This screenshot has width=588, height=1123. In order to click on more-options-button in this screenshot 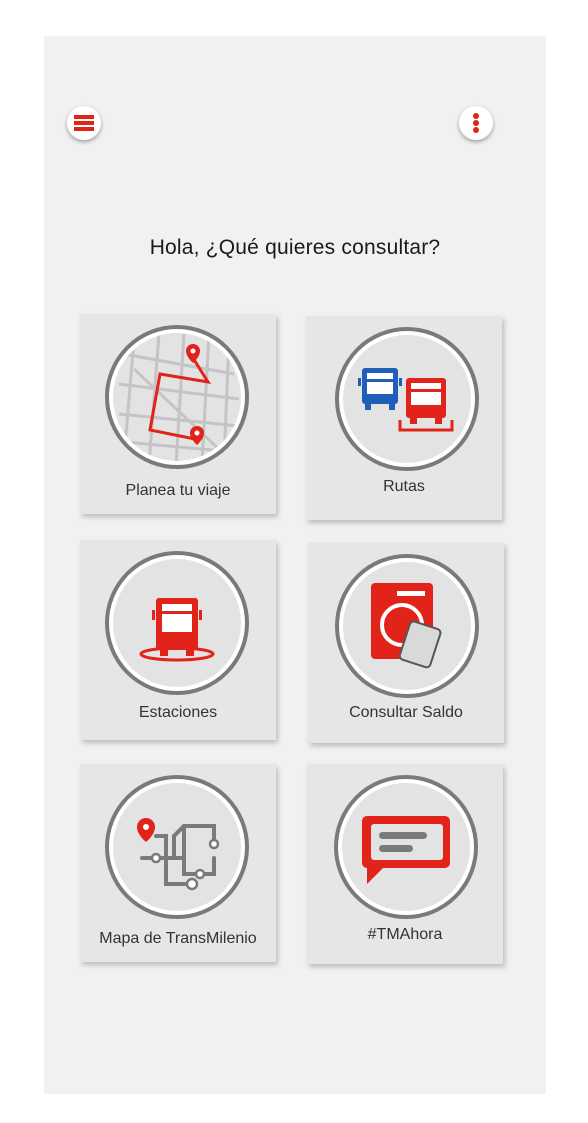, I will do `click(476, 123)`.